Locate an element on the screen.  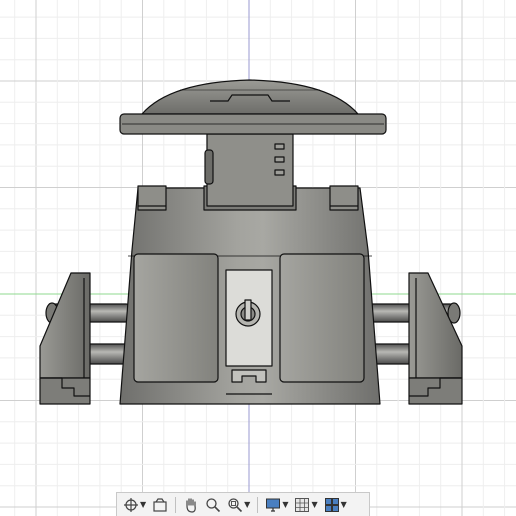
display-settings-button: ▼ is located at coordinates (276, 505).